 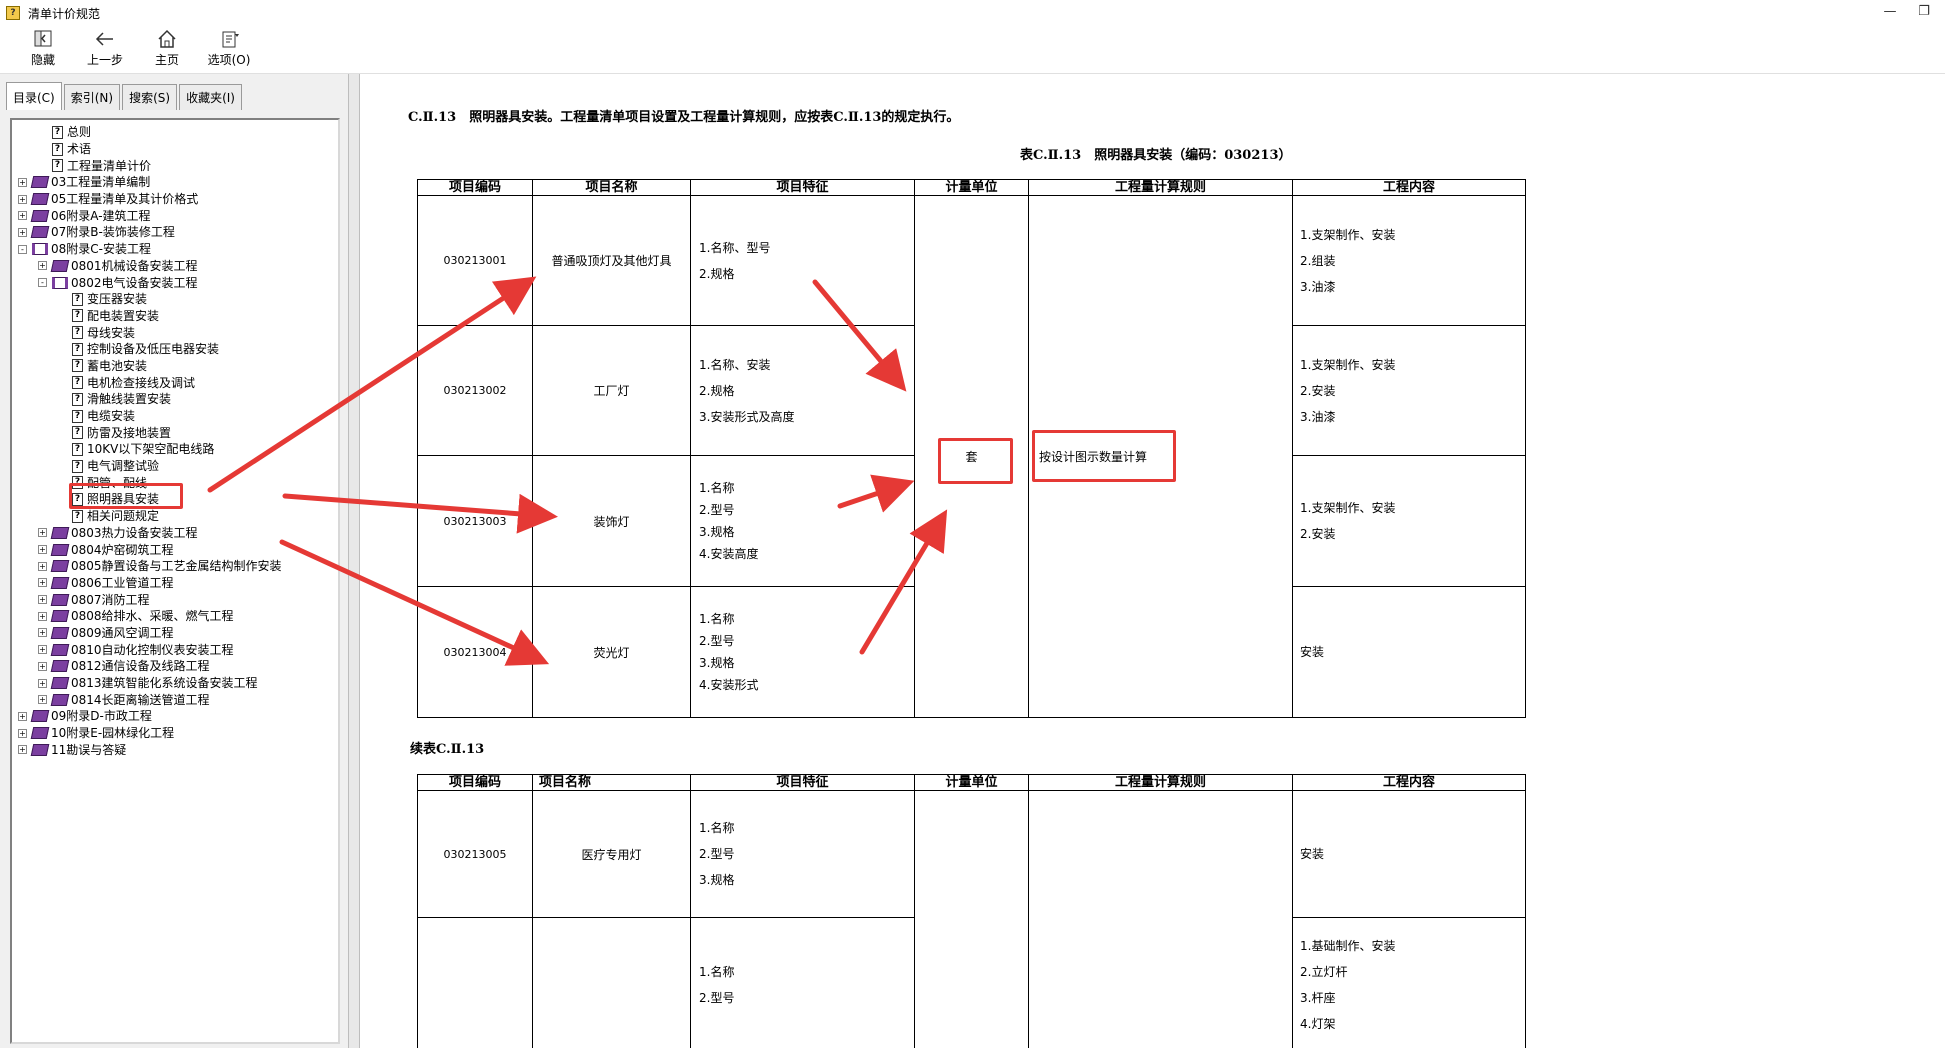 What do you see at coordinates (1156, 155) in the screenshot?
I see `table-caption: 表C.Ⅱ.13 照明器具安装（编码：030213）` at bounding box center [1156, 155].